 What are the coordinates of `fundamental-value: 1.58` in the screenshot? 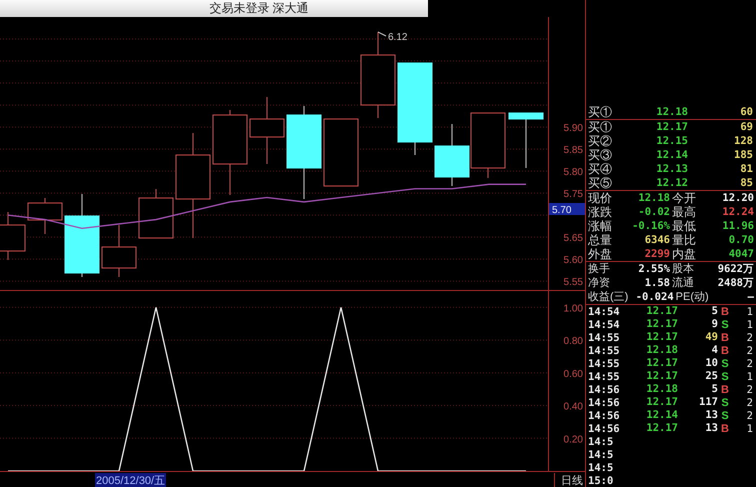 It's located at (657, 283).